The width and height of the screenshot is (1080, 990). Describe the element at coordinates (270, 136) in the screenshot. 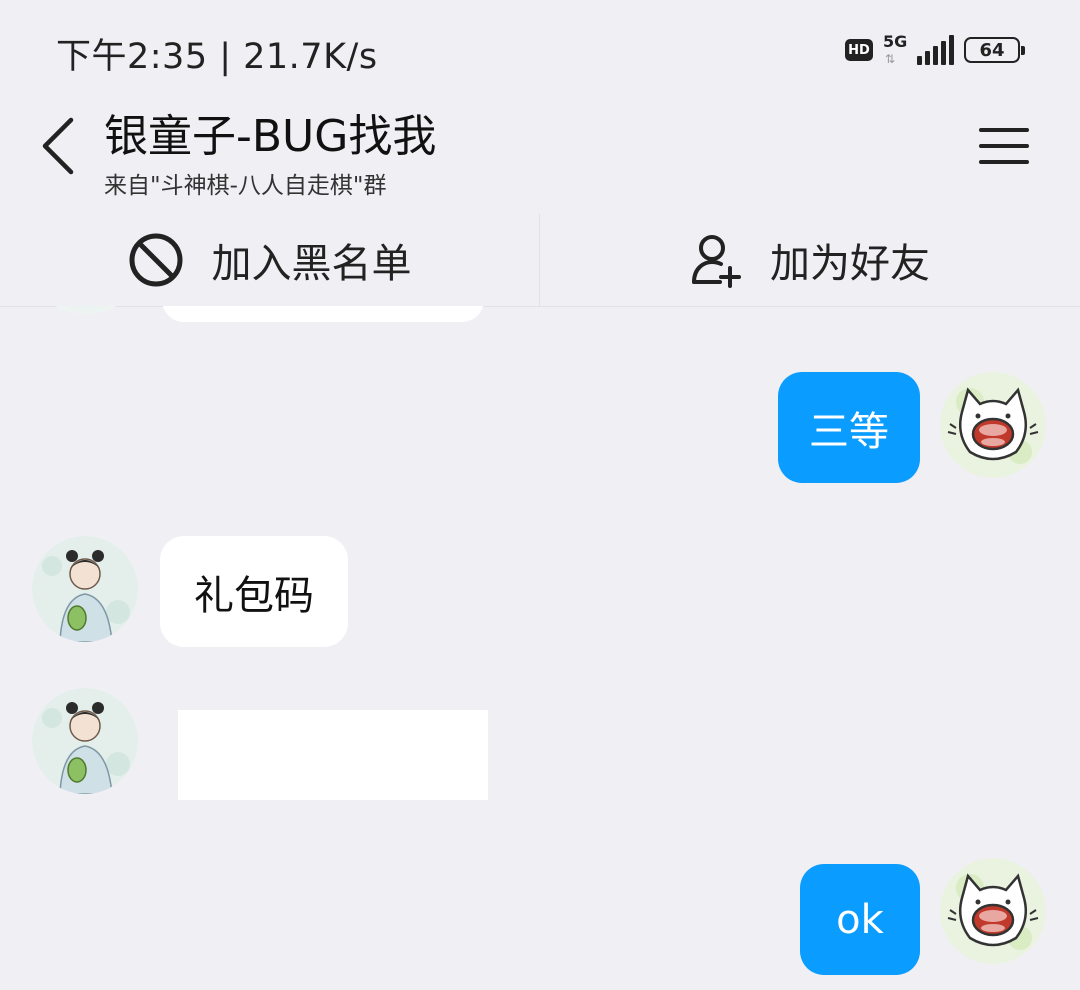

I see `page-title: 银童子-BUG找我` at that location.